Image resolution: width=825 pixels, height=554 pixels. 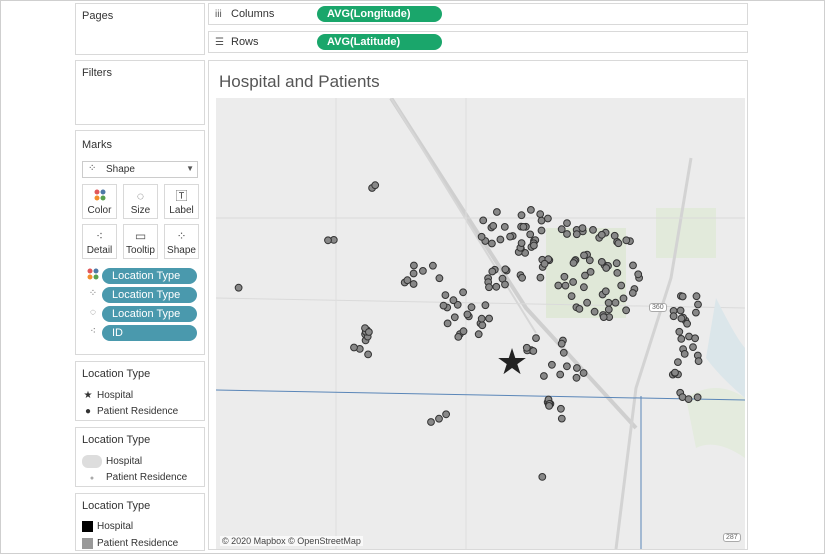 What do you see at coordinates (99, 241) in the screenshot?
I see `detail-button: ⁖ Detail` at bounding box center [99, 241].